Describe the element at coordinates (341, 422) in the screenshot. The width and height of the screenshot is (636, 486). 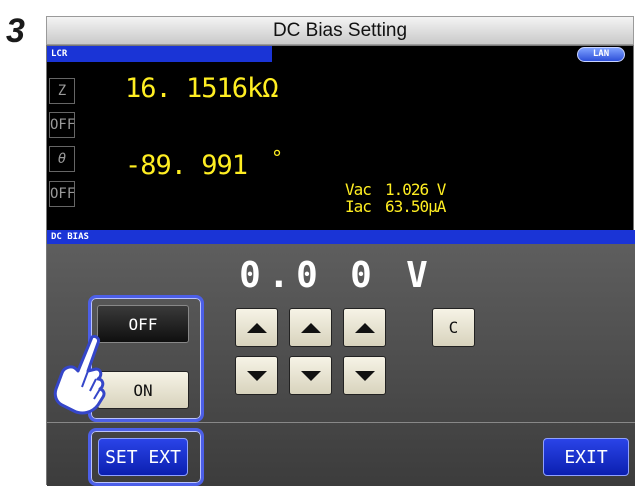
I see `divider` at that location.